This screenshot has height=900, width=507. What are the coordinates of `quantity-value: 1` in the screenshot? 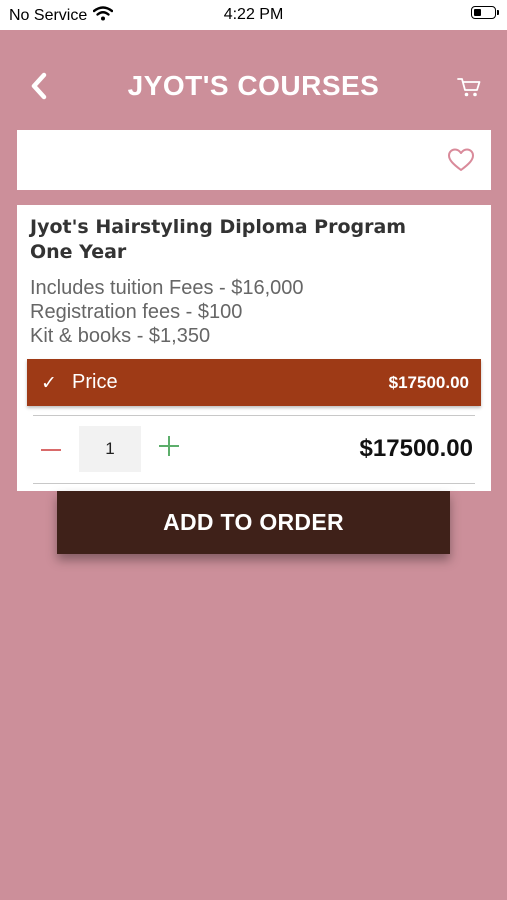 It's located at (110, 449).